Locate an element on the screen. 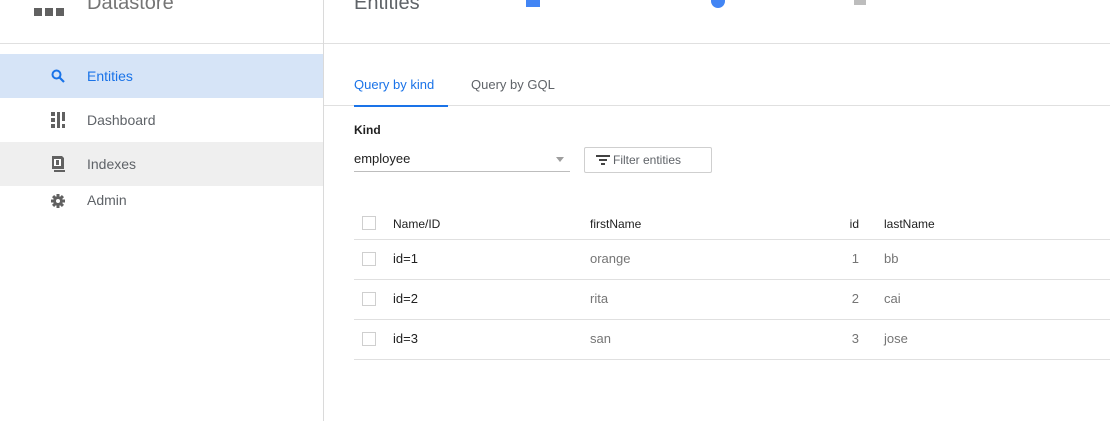 Image resolution: width=1110 pixels, height=421 pixels. sidebar-item-admin: Admin is located at coordinates (161, 208).